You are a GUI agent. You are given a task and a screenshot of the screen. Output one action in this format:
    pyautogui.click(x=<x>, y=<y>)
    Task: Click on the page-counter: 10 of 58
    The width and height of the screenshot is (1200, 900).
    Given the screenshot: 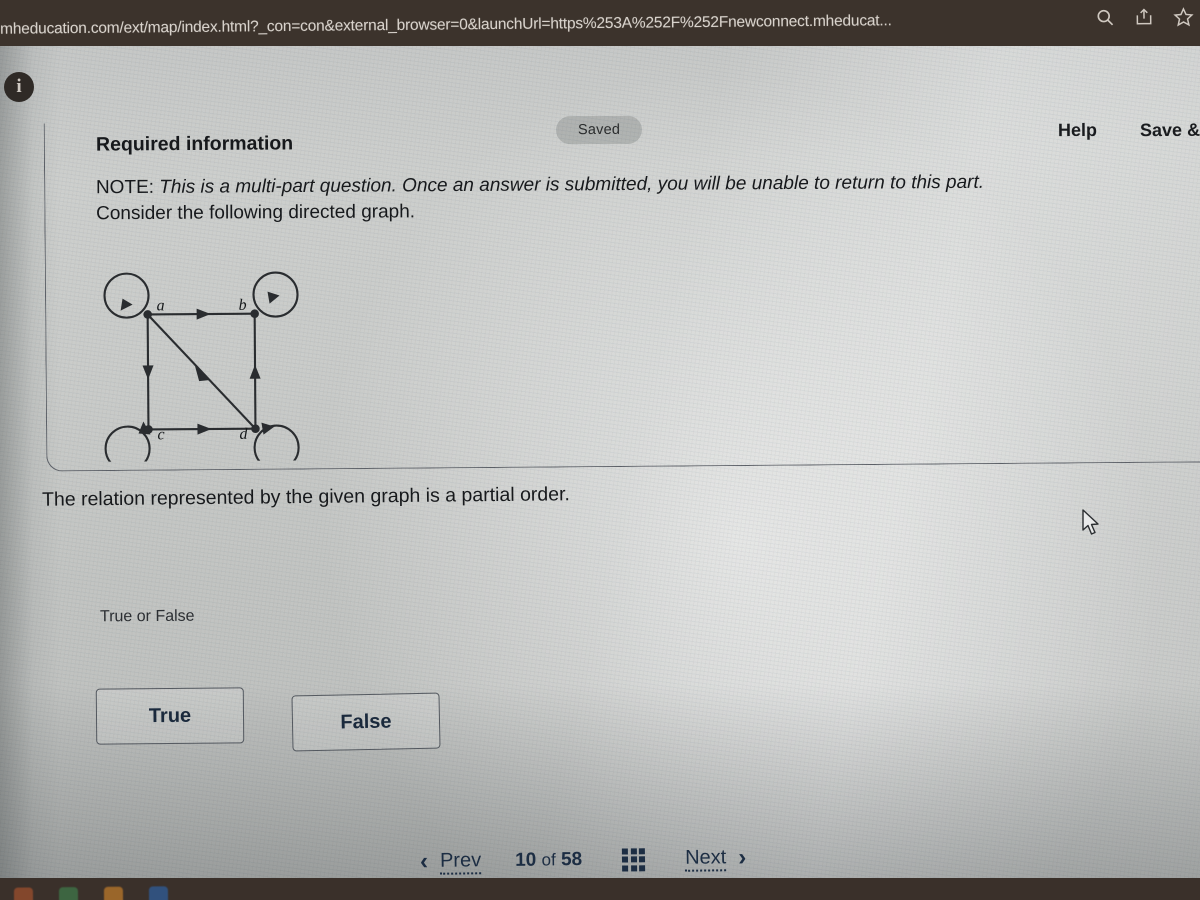 What is the action you would take?
    pyautogui.click(x=548, y=860)
    